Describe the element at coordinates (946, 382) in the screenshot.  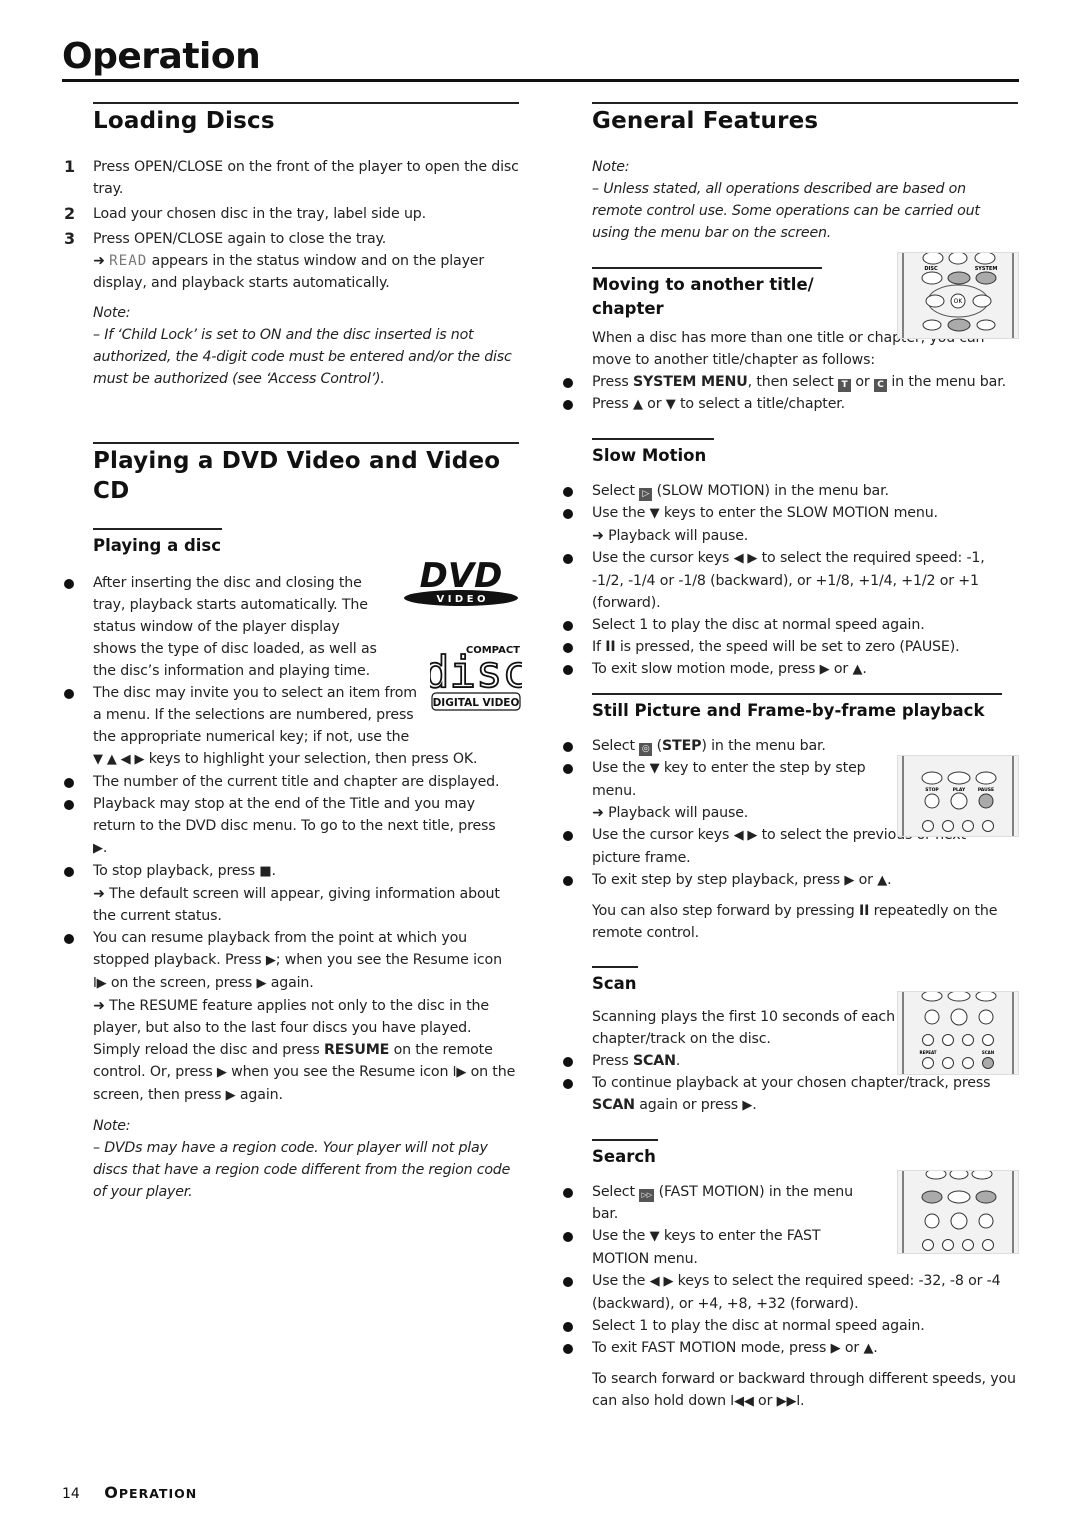
I see `bullet-text: in the menu bar.` at that location.